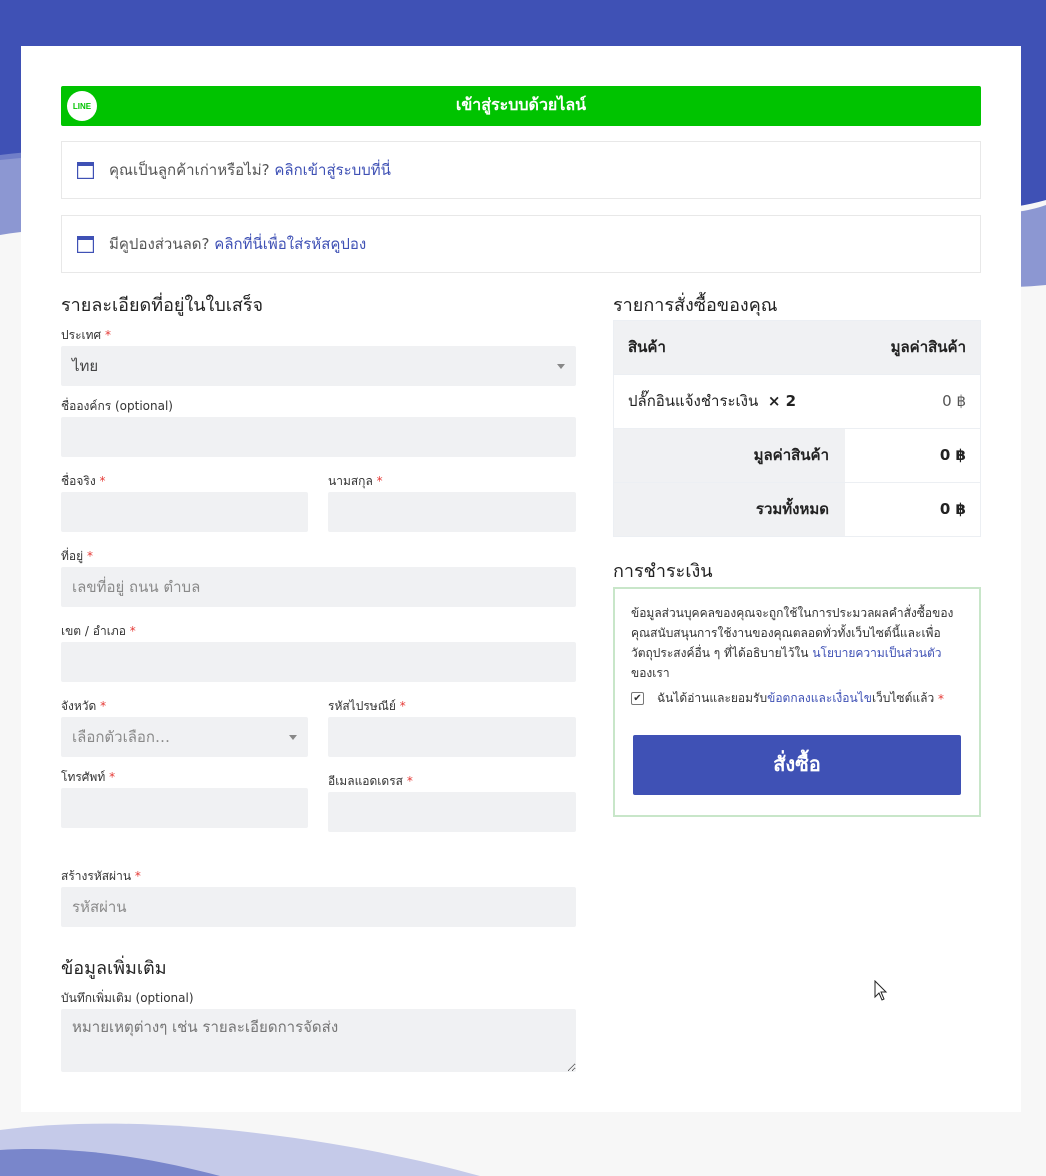  I want to click on order-item-row: ปลั๊กอินแจ้งชำระเงิน × 2 0 ฿, so click(797, 402).